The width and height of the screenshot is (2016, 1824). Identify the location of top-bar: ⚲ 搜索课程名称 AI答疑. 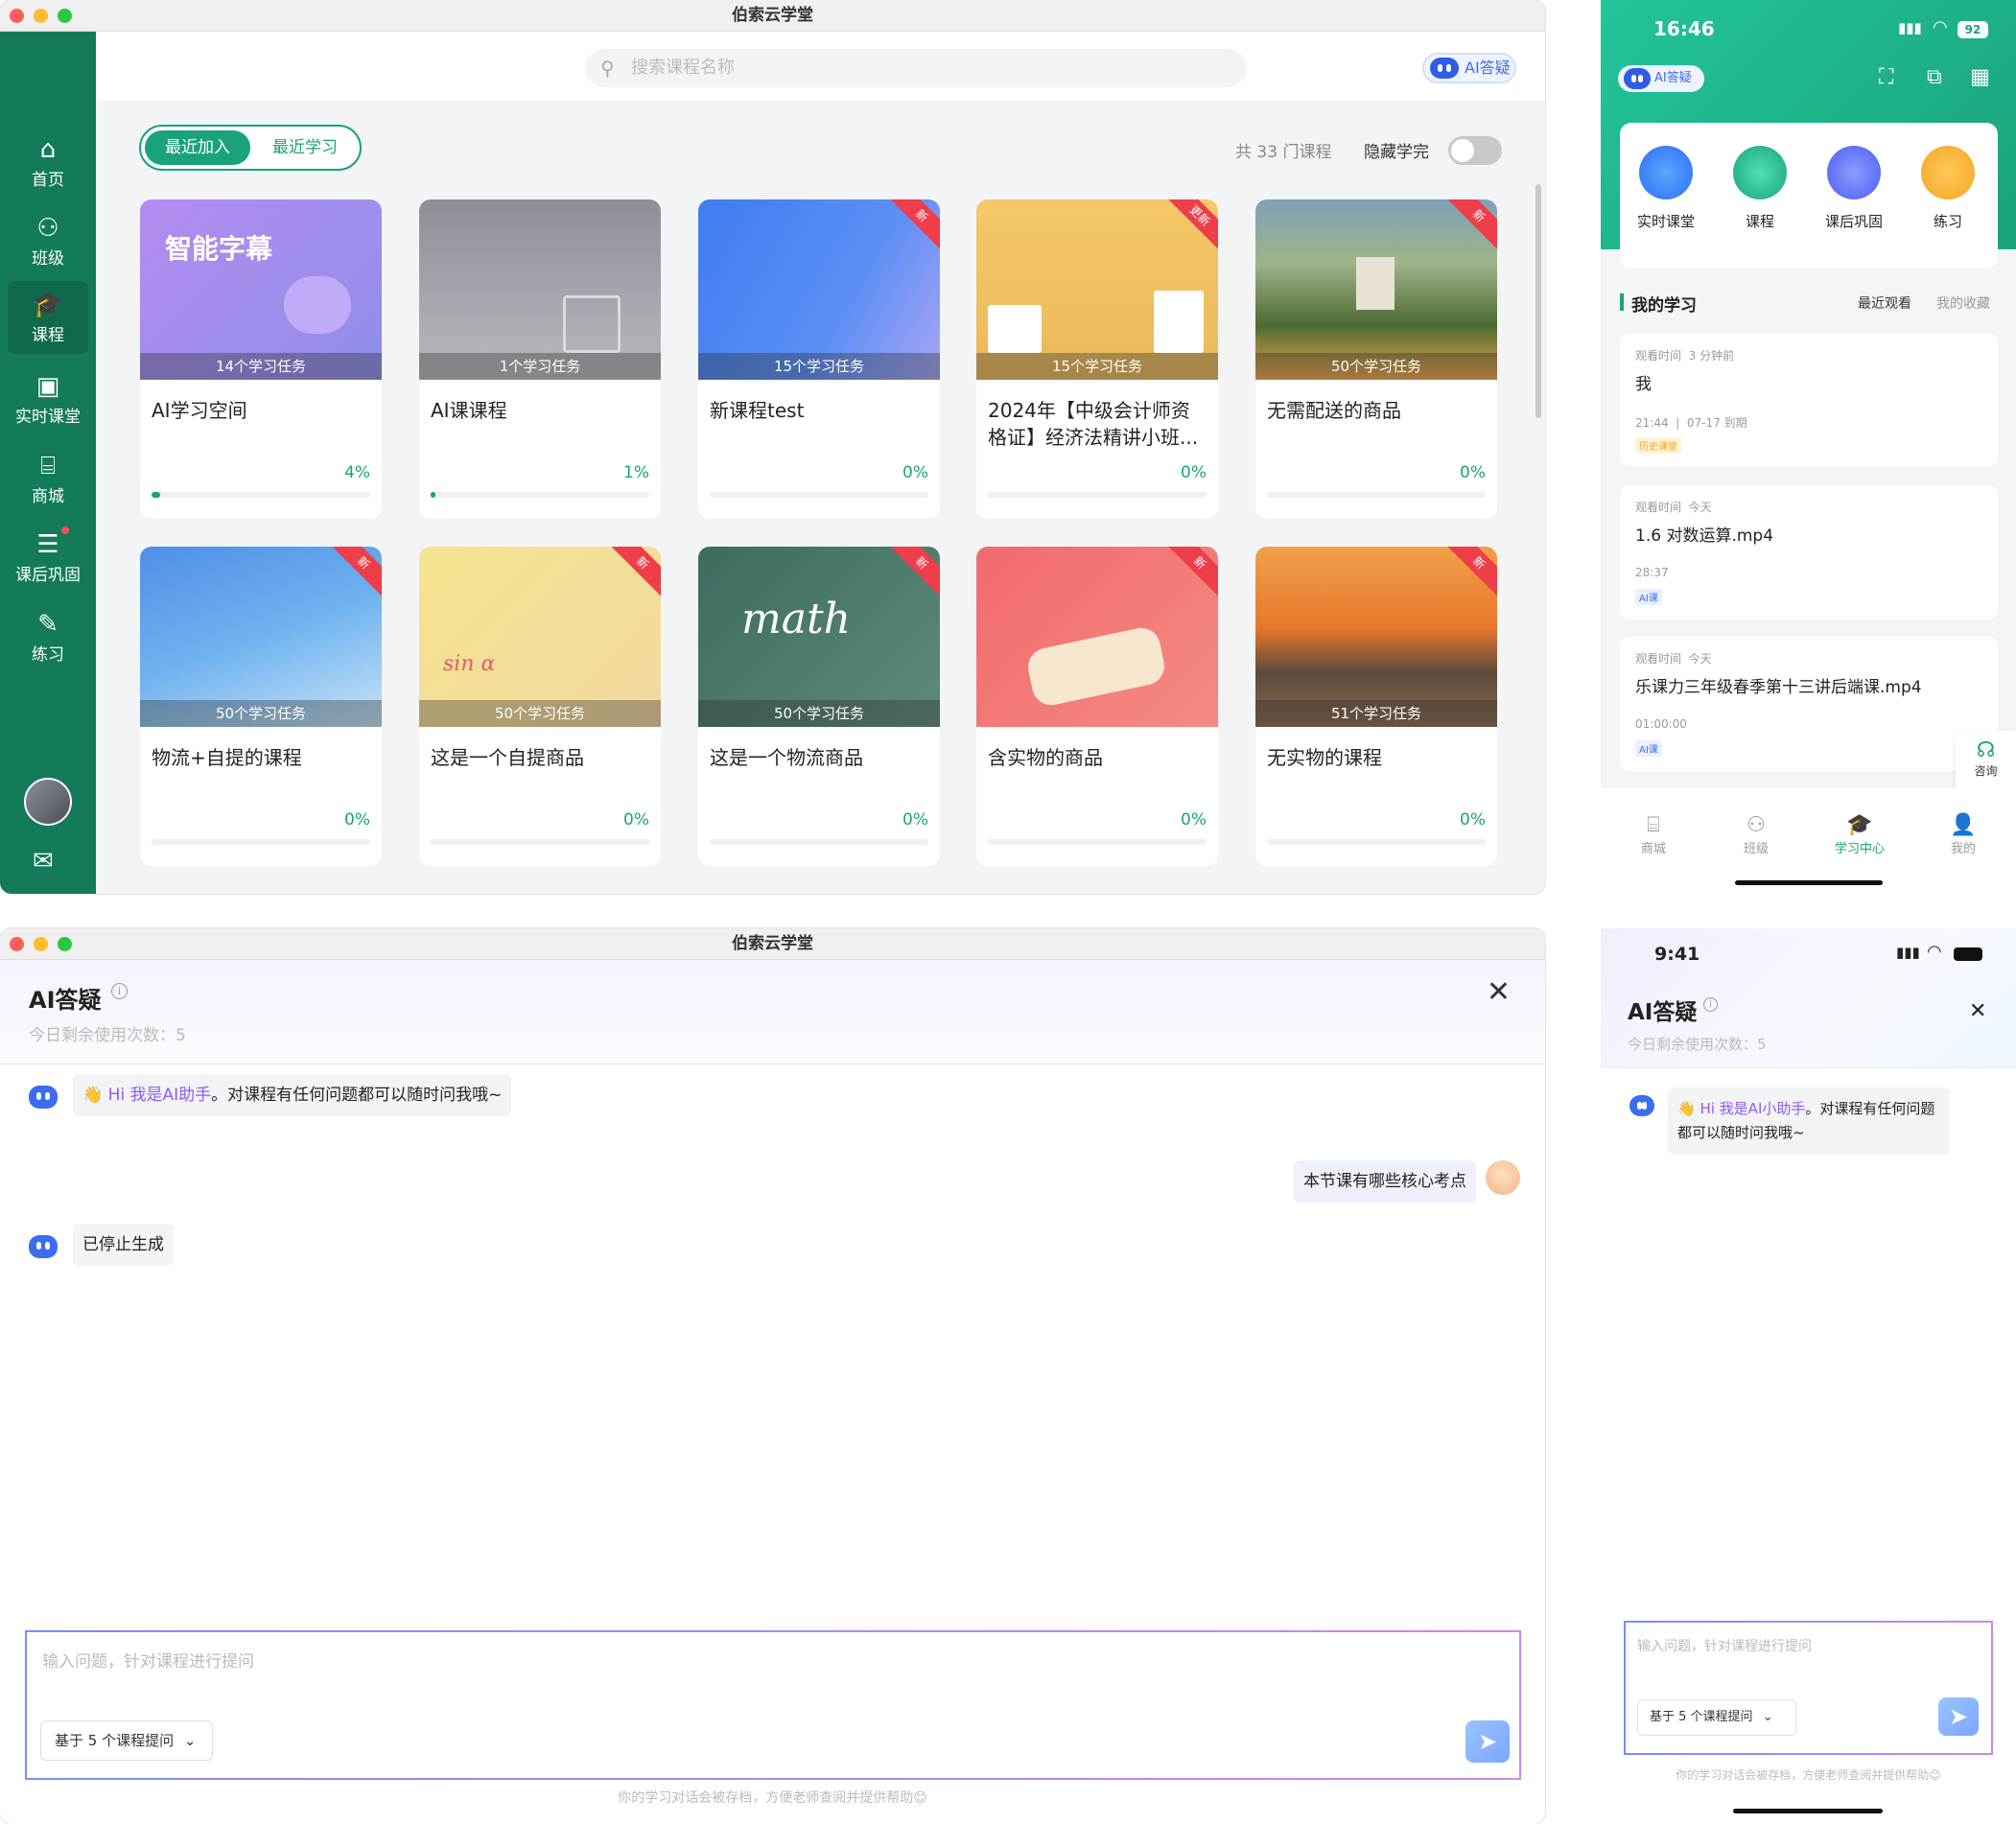
(820, 66).